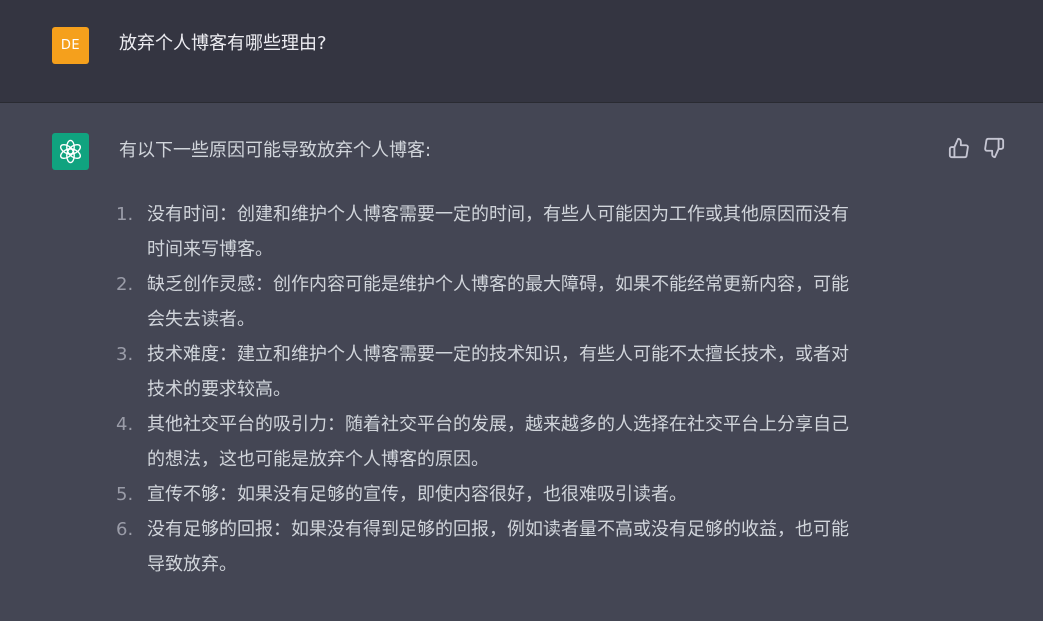 This screenshot has width=1043, height=621. Describe the element at coordinates (201, 319) in the screenshot. I see `item-line: 会失去读者。` at that location.